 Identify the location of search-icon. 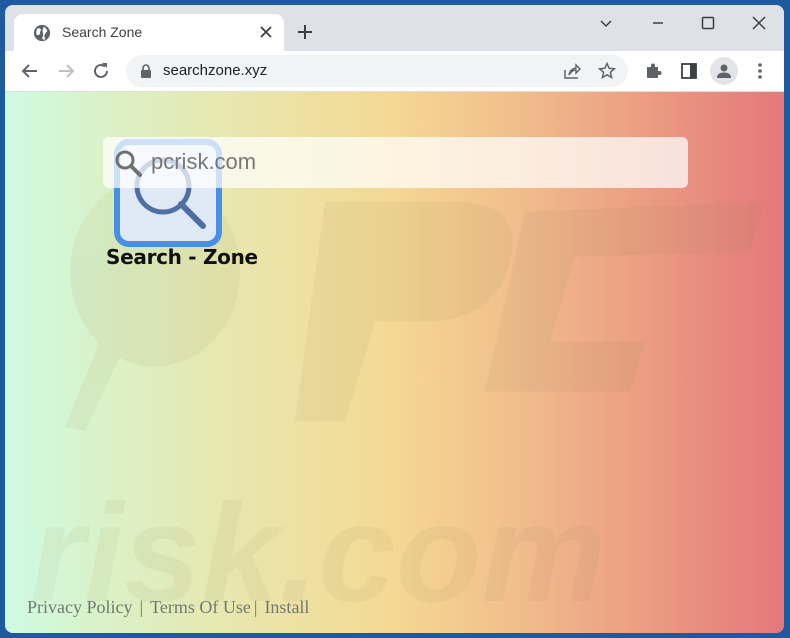
(128, 163).